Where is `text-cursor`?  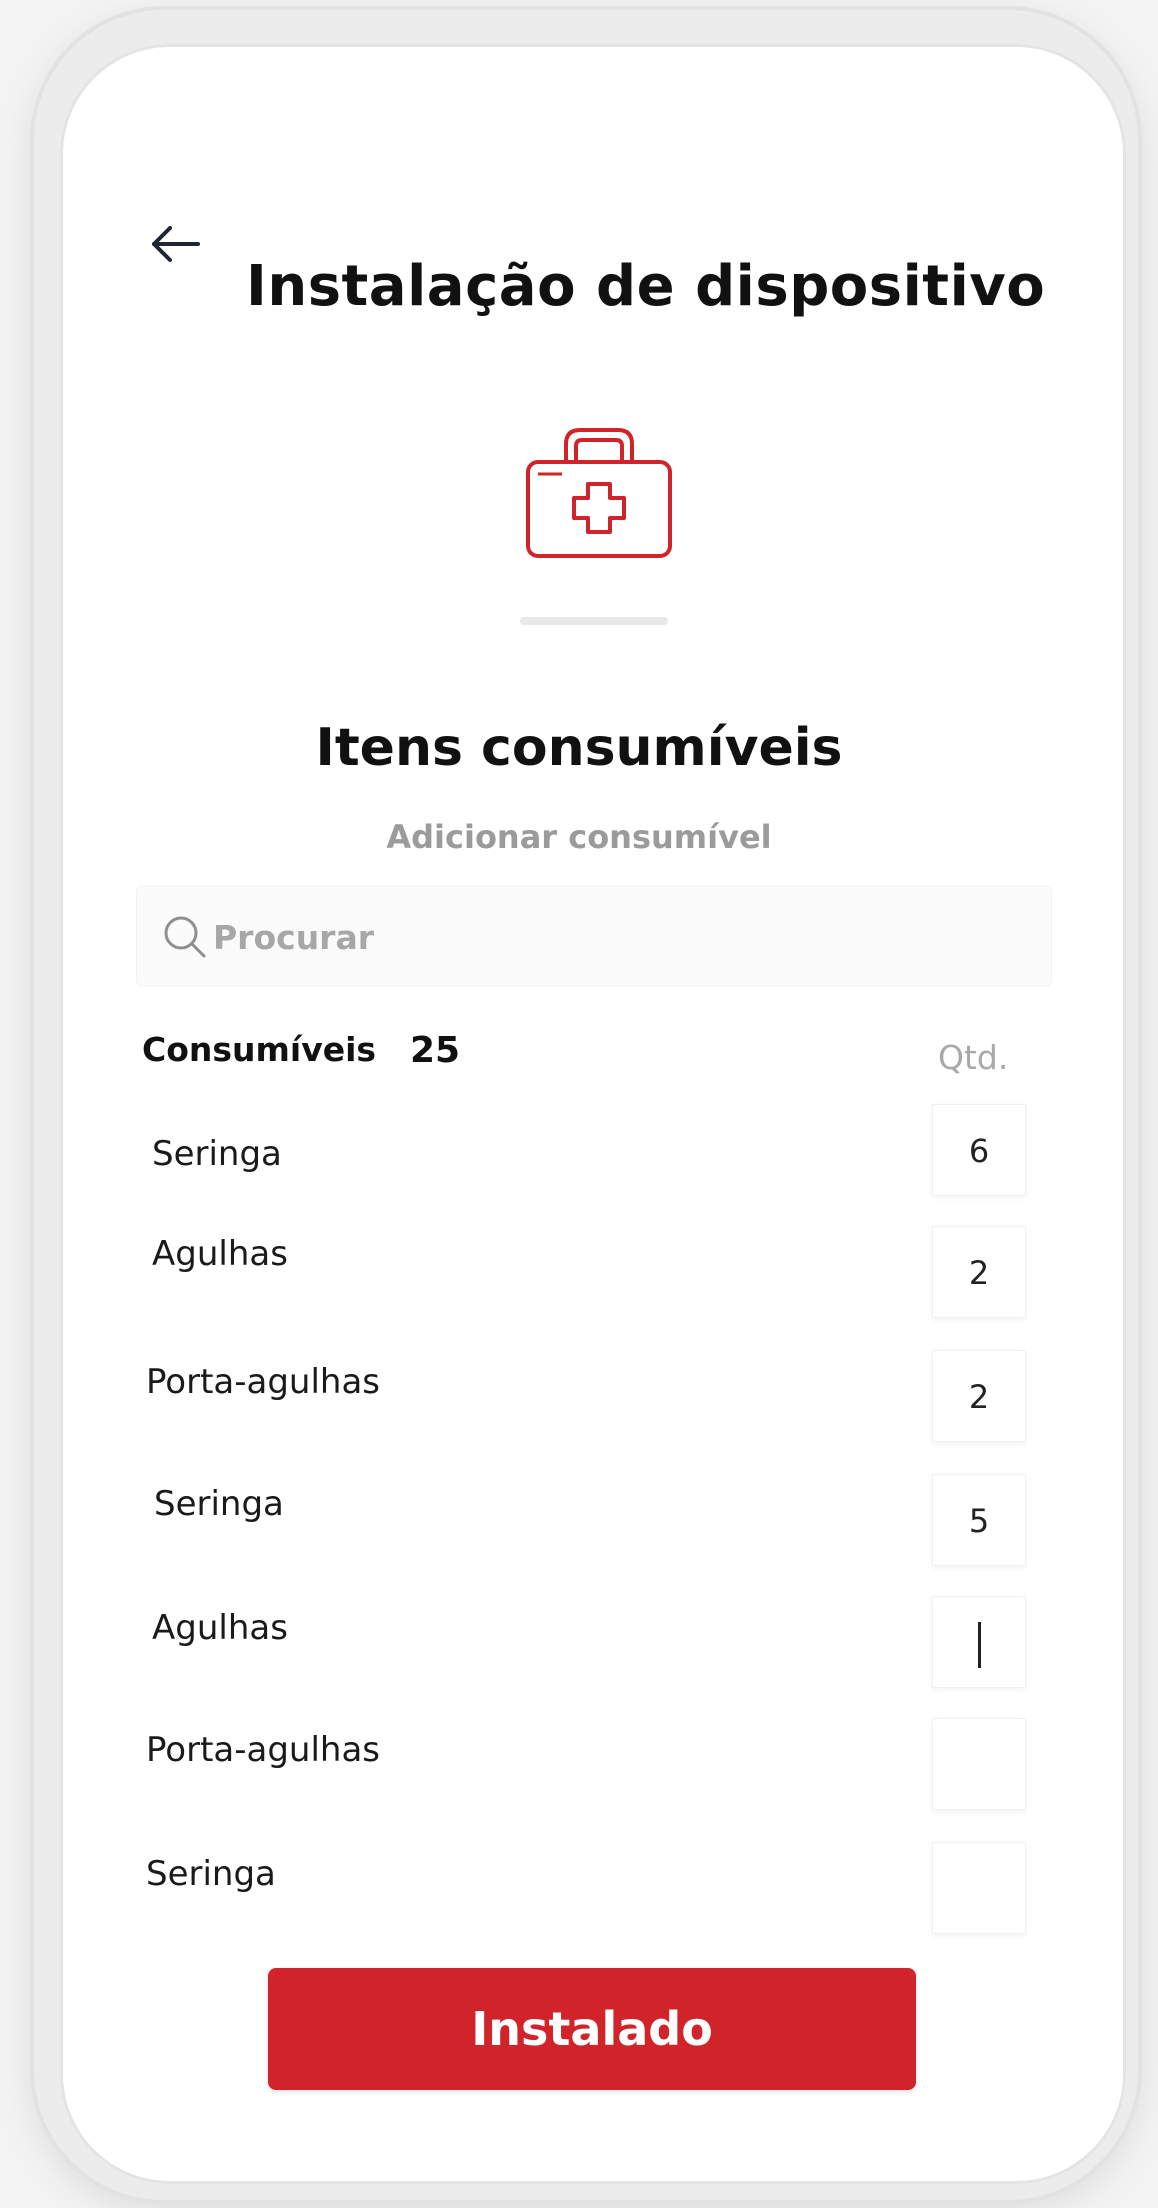
text-cursor is located at coordinates (979, 1645).